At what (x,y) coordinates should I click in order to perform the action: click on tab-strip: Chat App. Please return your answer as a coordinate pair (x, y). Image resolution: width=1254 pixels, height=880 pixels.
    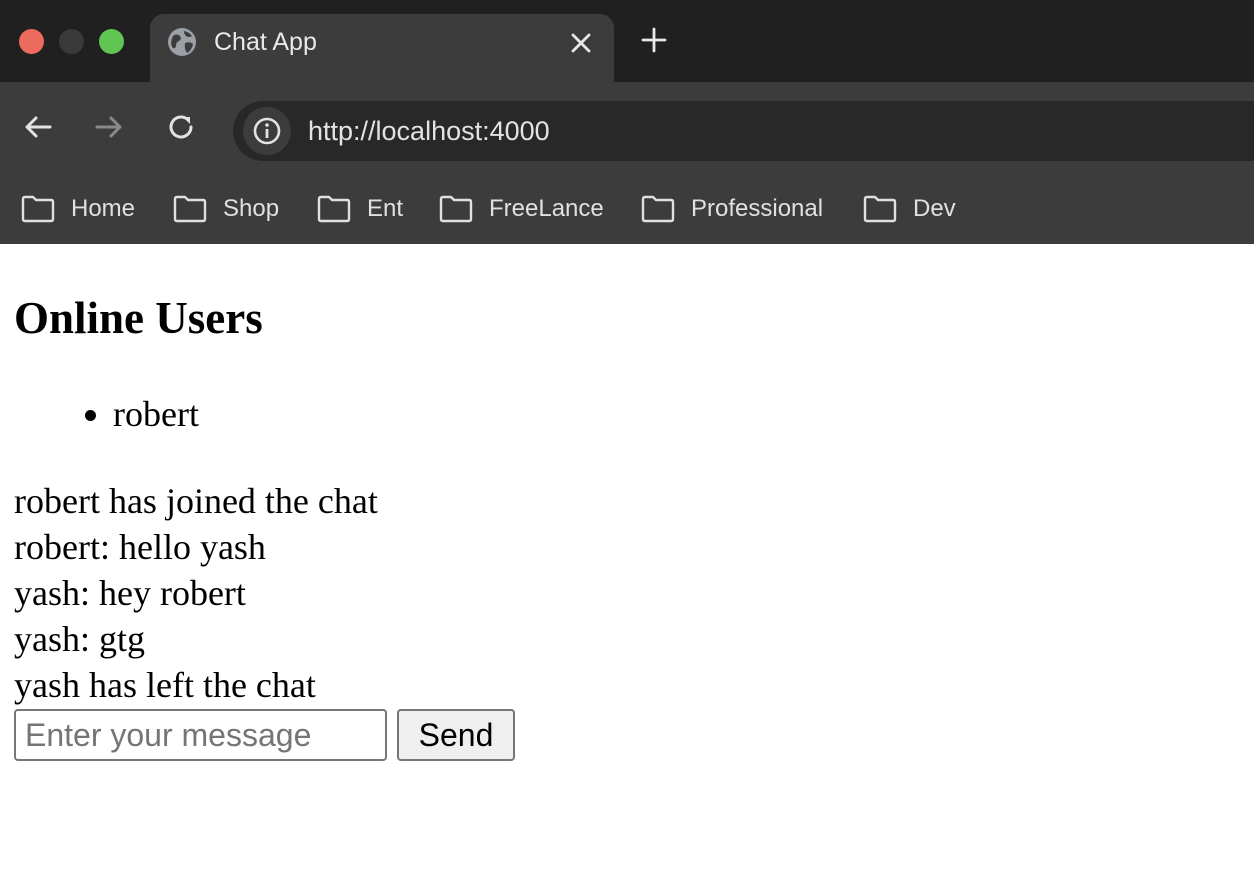
    Looking at the image, I should click on (627, 41).